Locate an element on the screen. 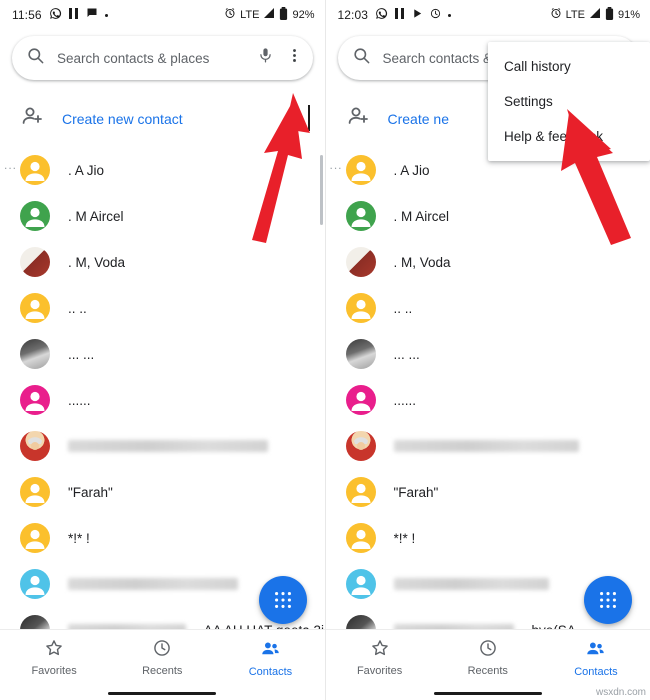 This screenshot has width=650, height=700. status-battery-right: 91% is located at coordinates (628, 15).